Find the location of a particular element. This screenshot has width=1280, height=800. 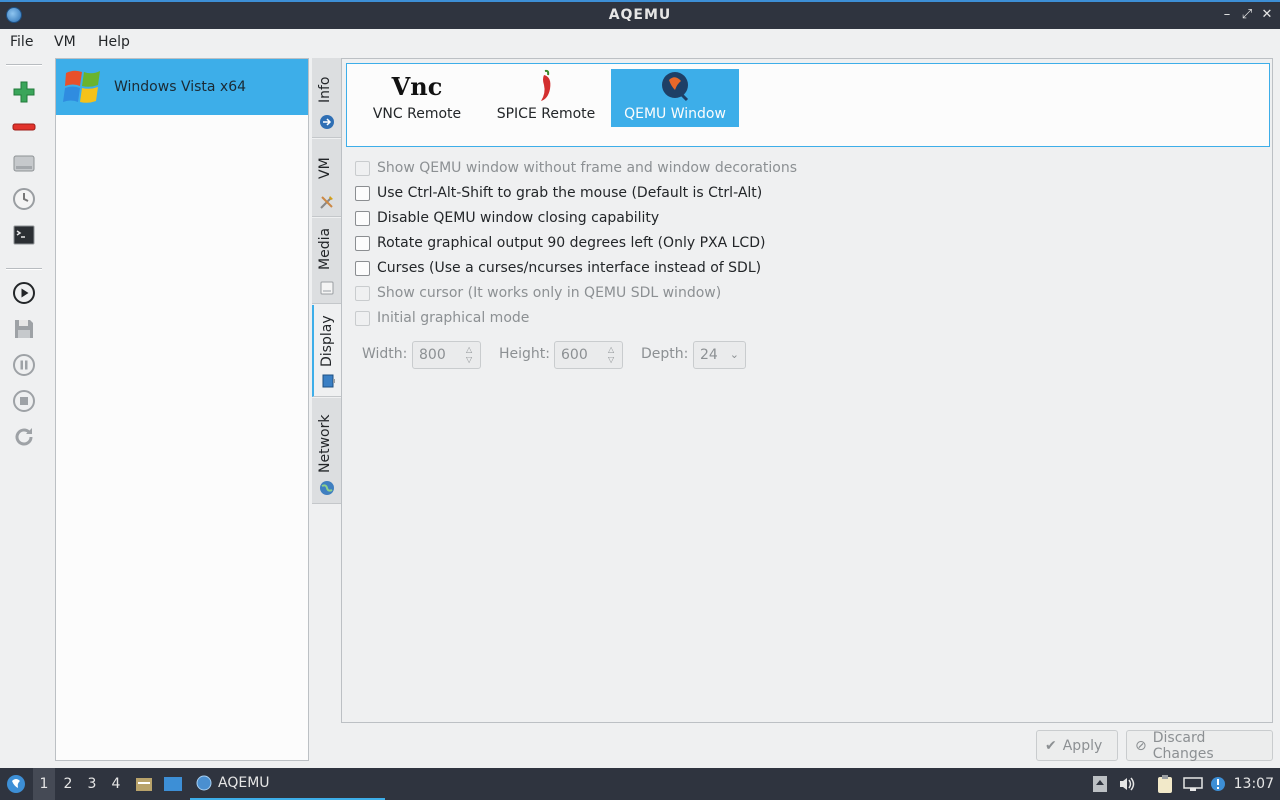

clock: 13:07 is located at coordinates (1253, 784).